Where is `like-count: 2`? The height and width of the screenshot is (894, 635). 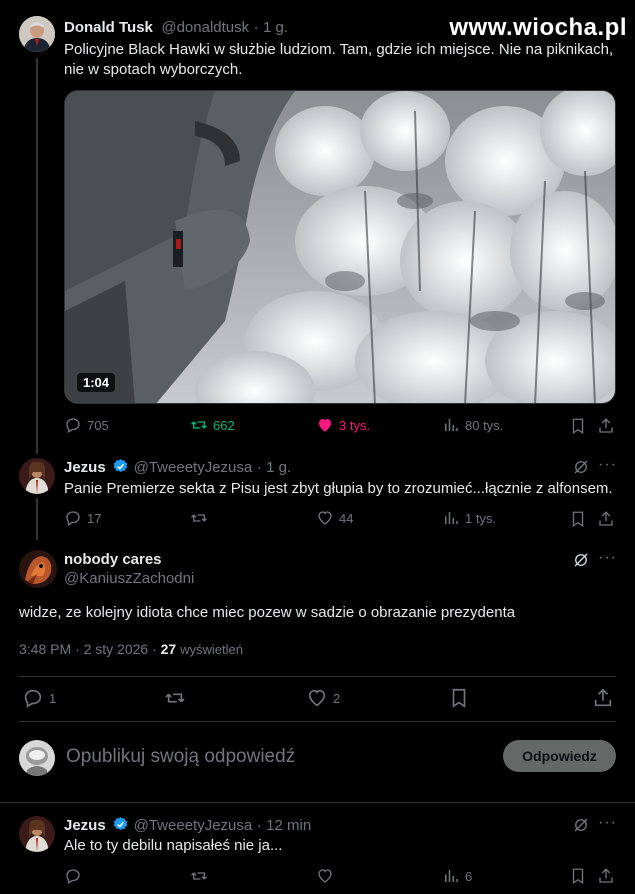 like-count: 2 is located at coordinates (337, 698).